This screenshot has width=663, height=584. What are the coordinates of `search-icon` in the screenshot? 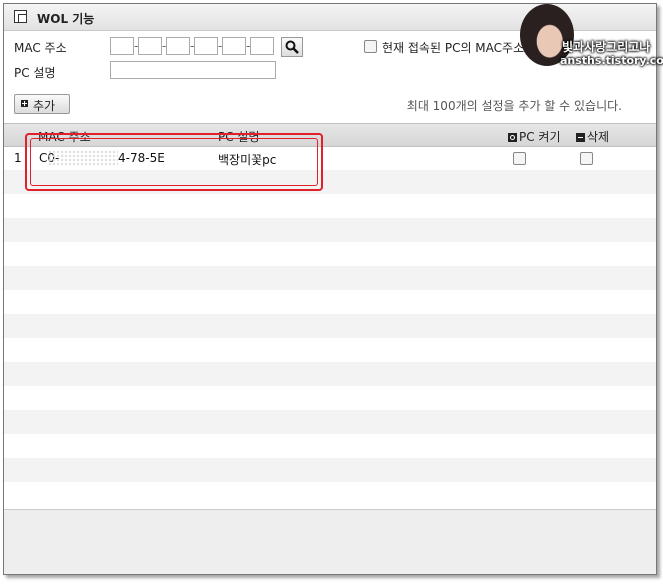 It's located at (292, 47).